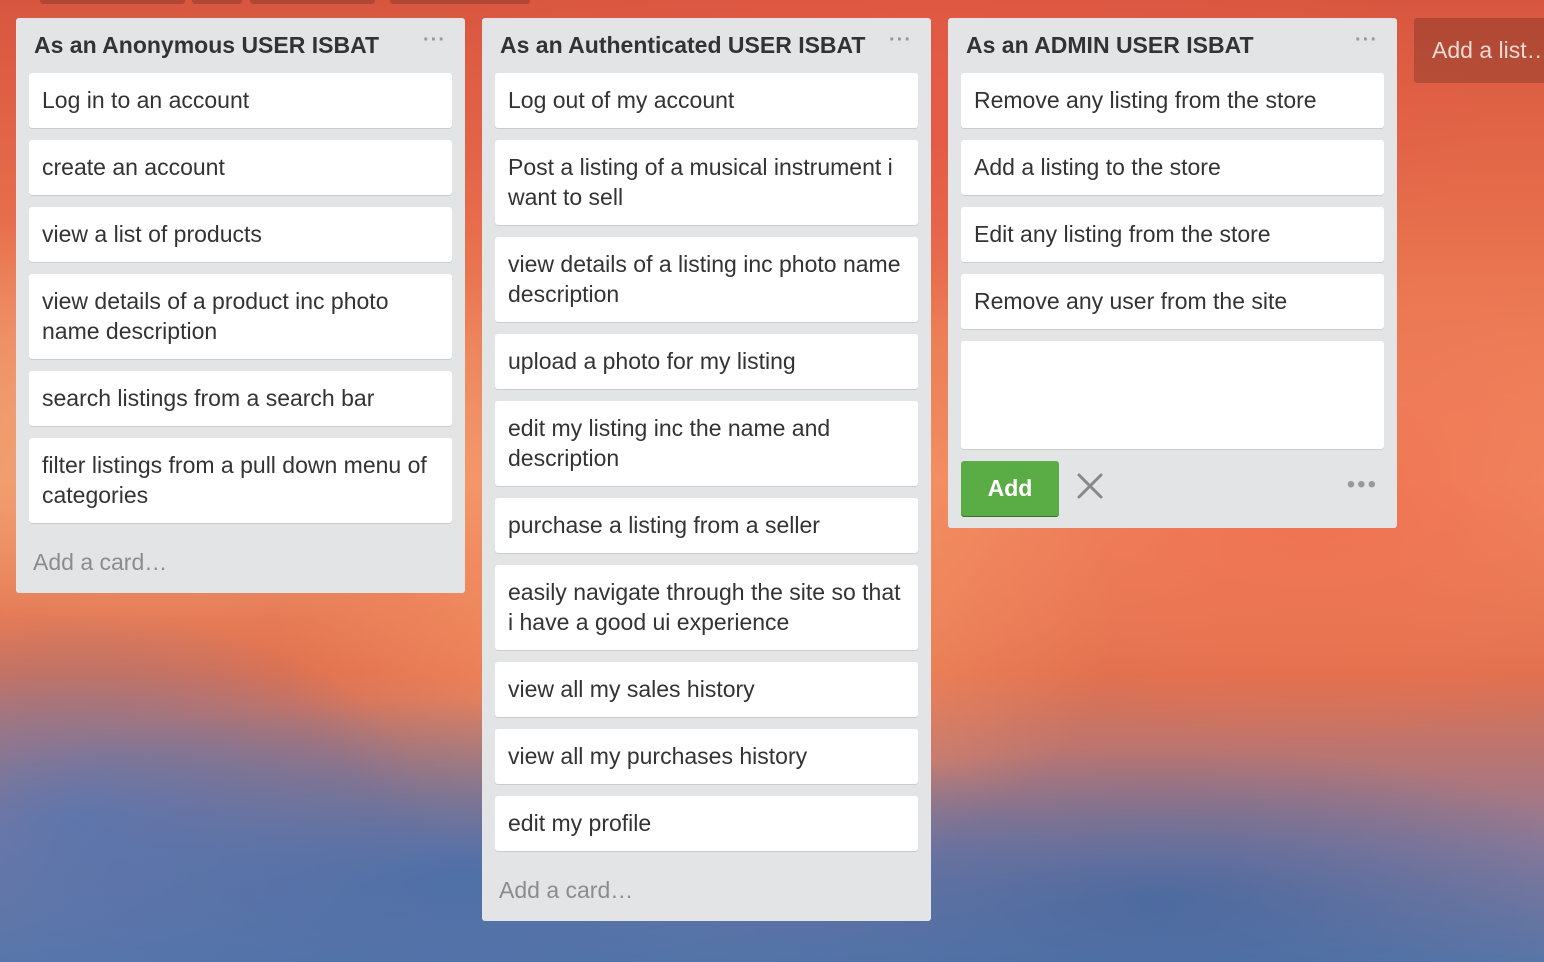 The image size is (1544, 962). What do you see at coordinates (1090, 486) in the screenshot?
I see `close-icon` at bounding box center [1090, 486].